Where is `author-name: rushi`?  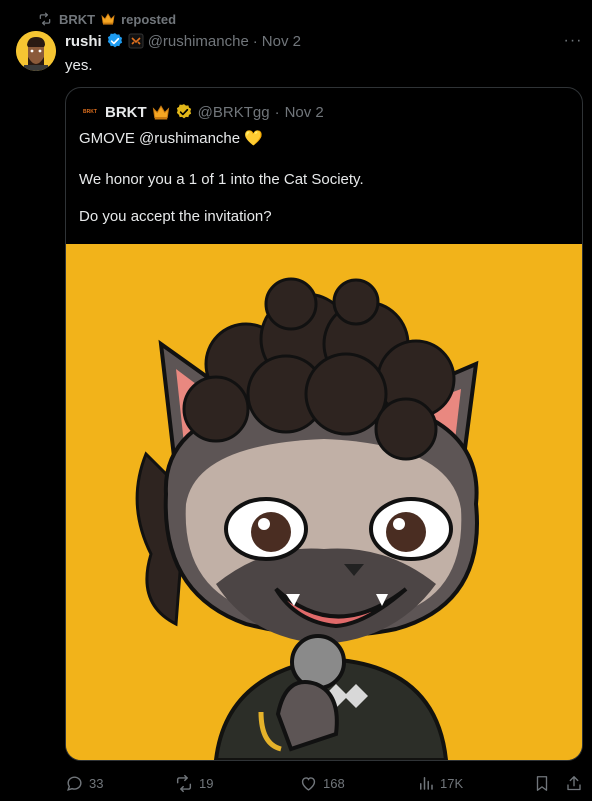
author-name: rushi is located at coordinates (83, 41).